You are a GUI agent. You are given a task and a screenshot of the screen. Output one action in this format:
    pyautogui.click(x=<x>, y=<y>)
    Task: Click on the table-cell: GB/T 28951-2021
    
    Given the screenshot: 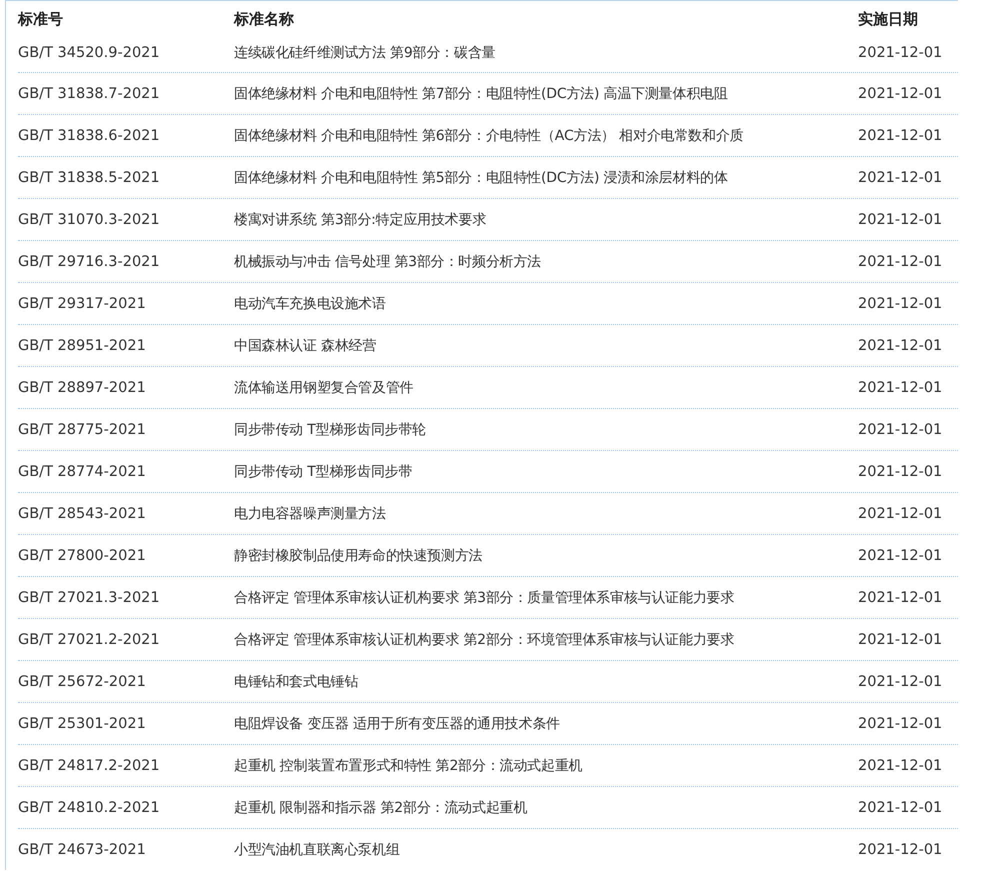 What is the action you would take?
    pyautogui.click(x=82, y=346)
    